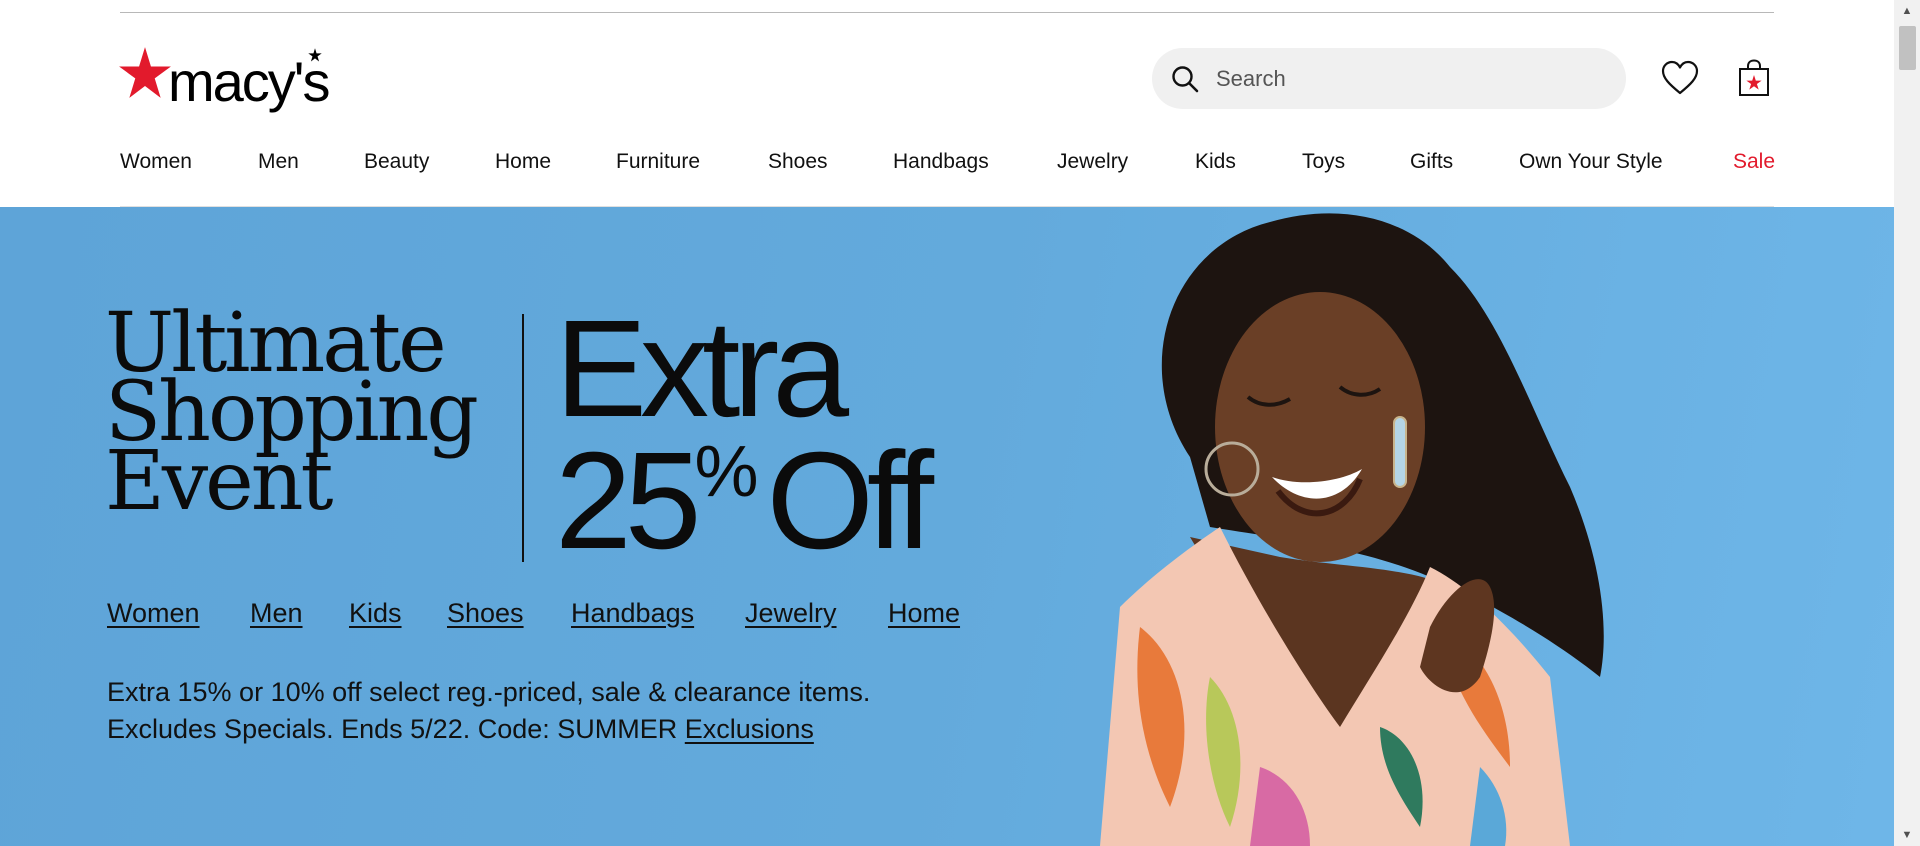  I want to click on hero-link-kids: Kids, so click(375, 613).